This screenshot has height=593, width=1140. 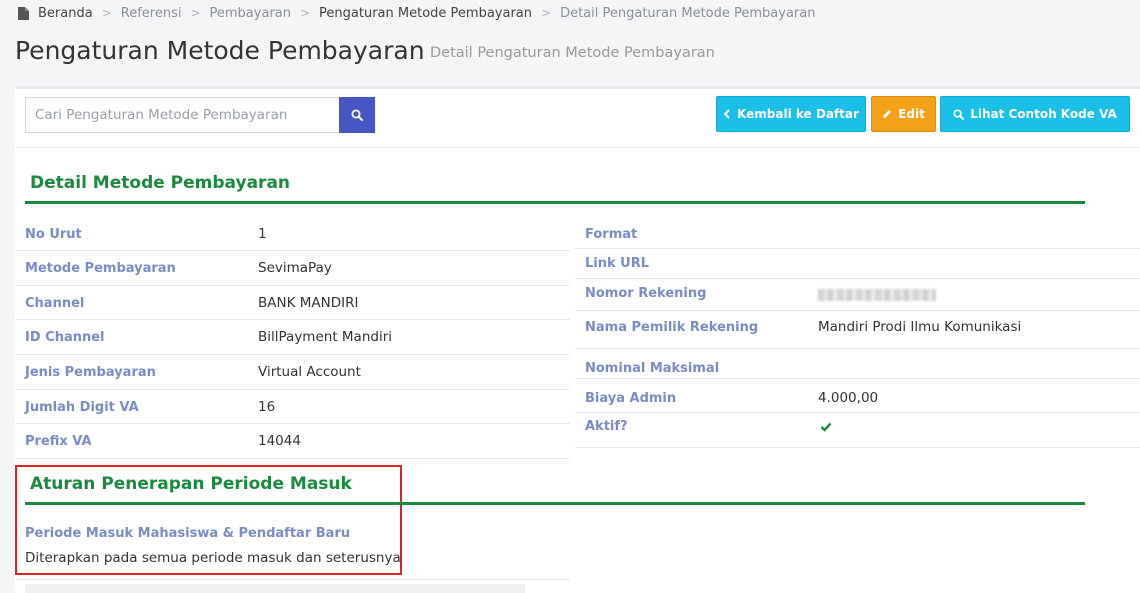 What do you see at coordinates (262, 234) in the screenshot?
I see `detail-value: 1` at bounding box center [262, 234].